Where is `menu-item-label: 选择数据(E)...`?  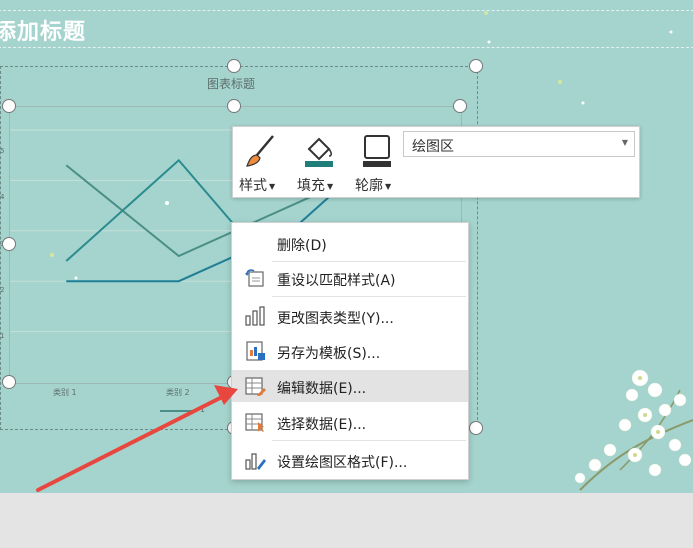
menu-item-label: 选择数据(E)... is located at coordinates (322, 425).